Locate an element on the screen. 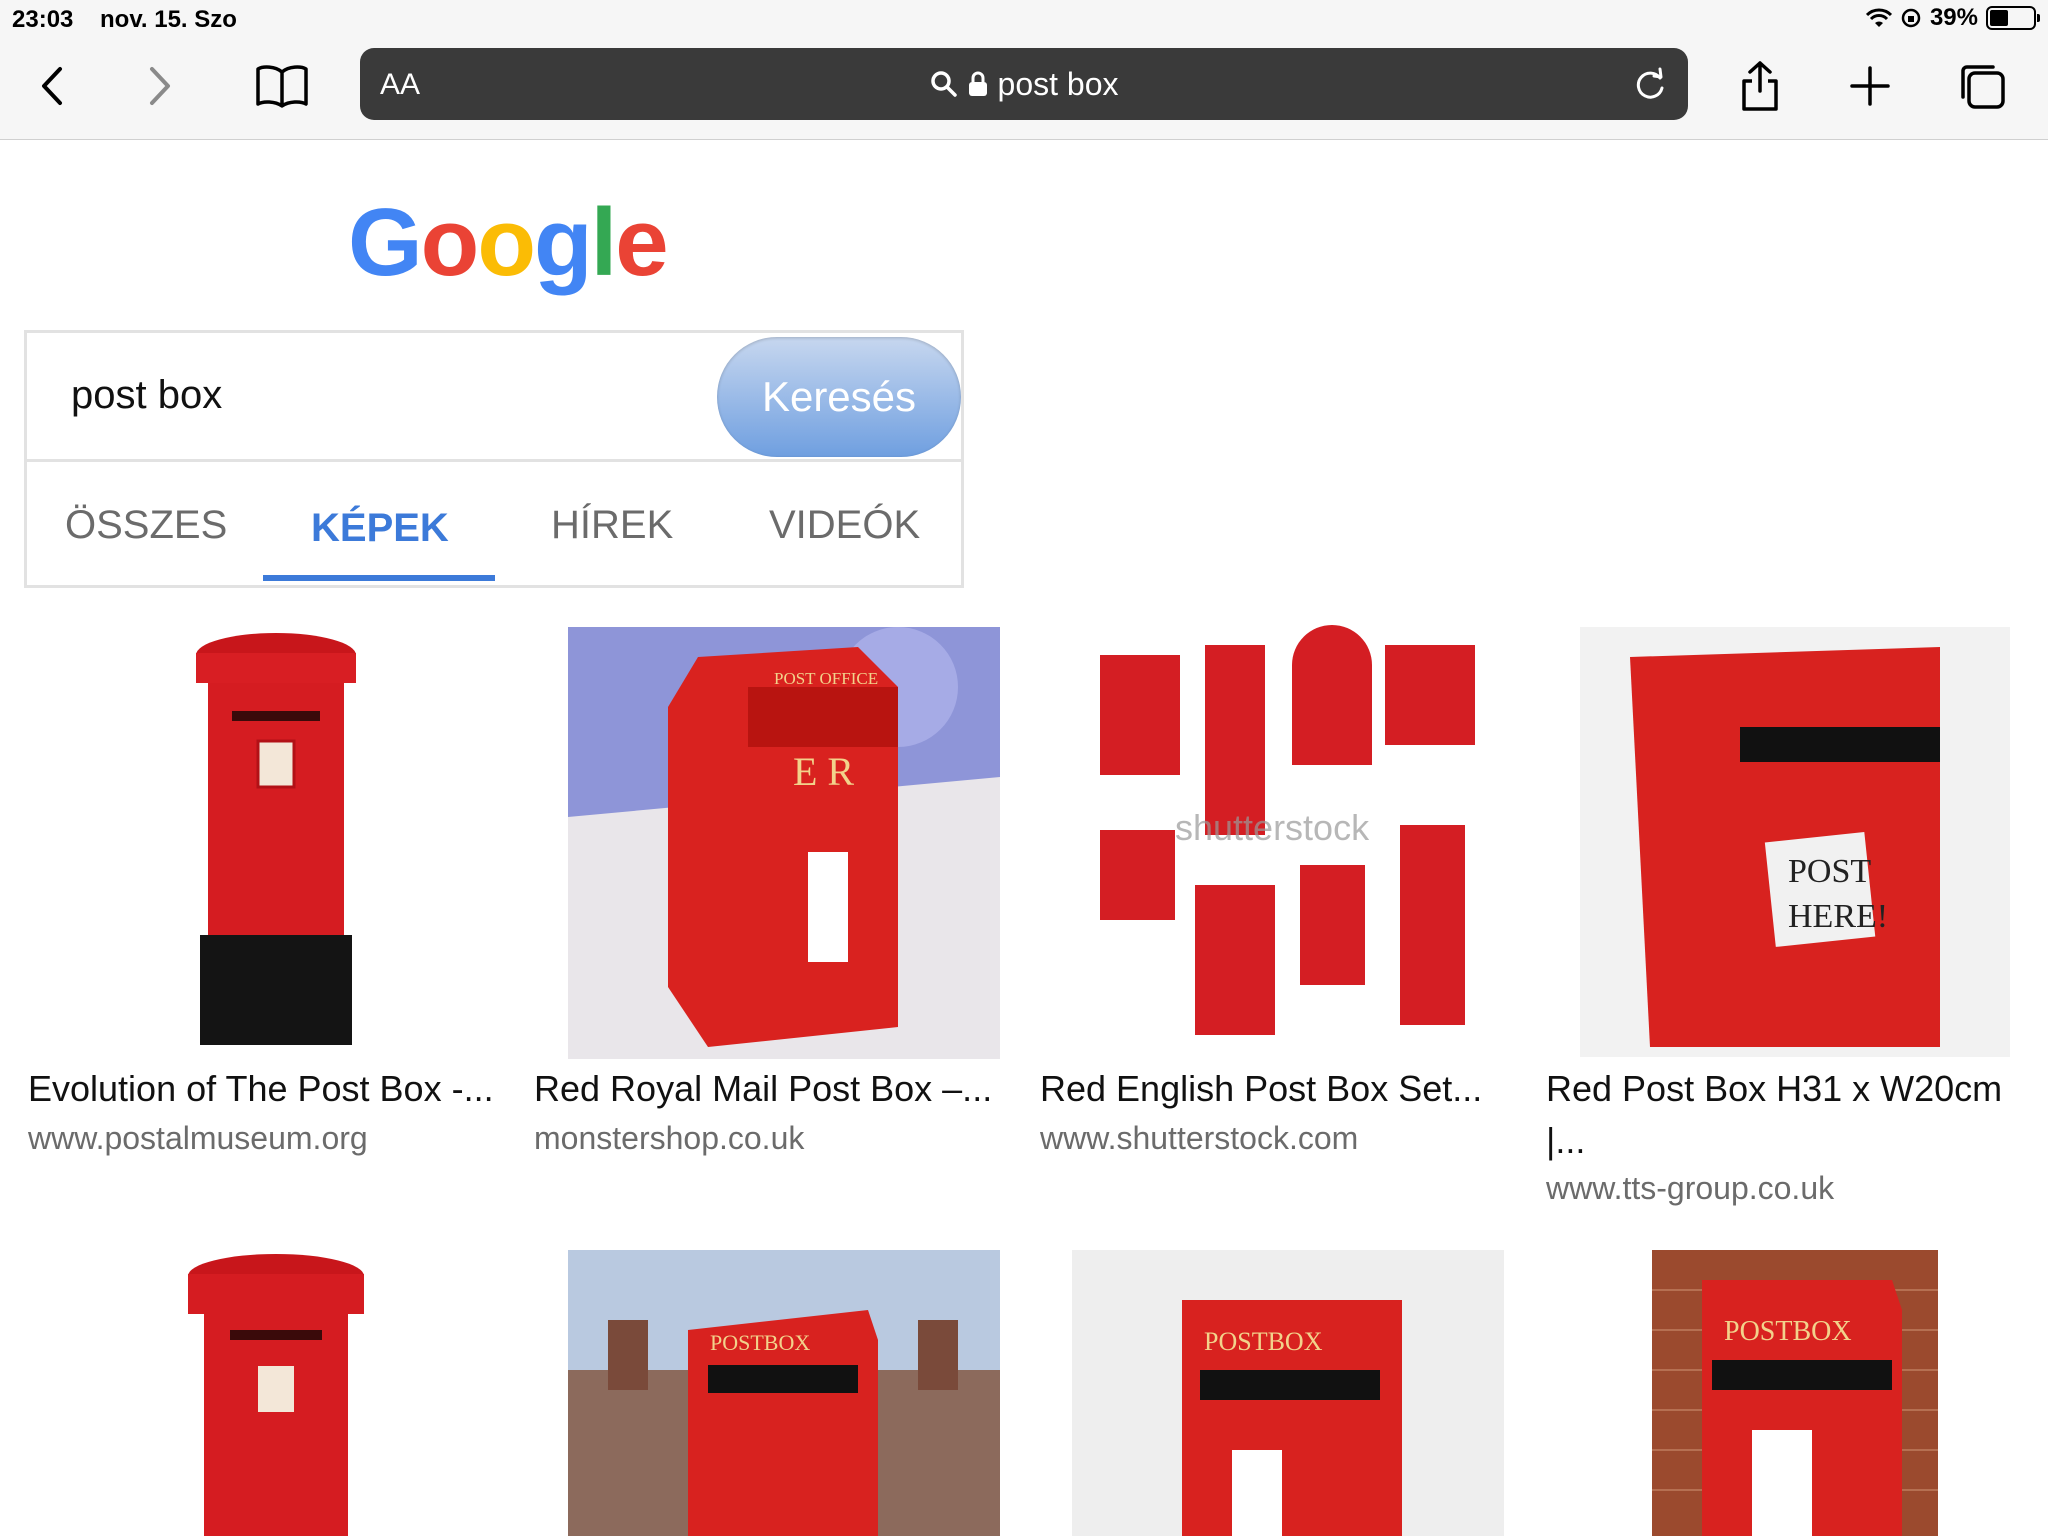 The image size is (2048, 1536). postbox-text-8: POSTBOX is located at coordinates (1788, 1331).